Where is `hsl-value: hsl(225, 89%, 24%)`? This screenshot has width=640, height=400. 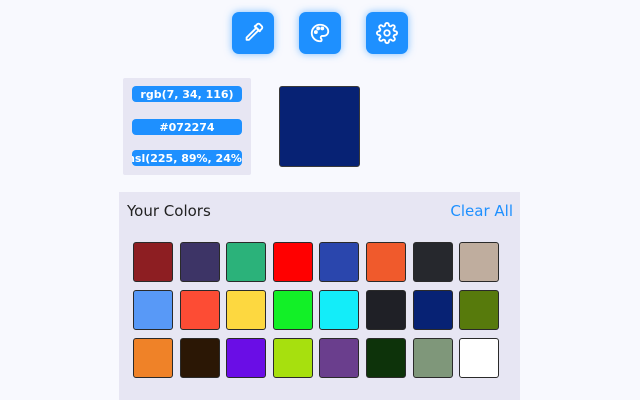 hsl-value: hsl(225, 89%, 24%) is located at coordinates (187, 158).